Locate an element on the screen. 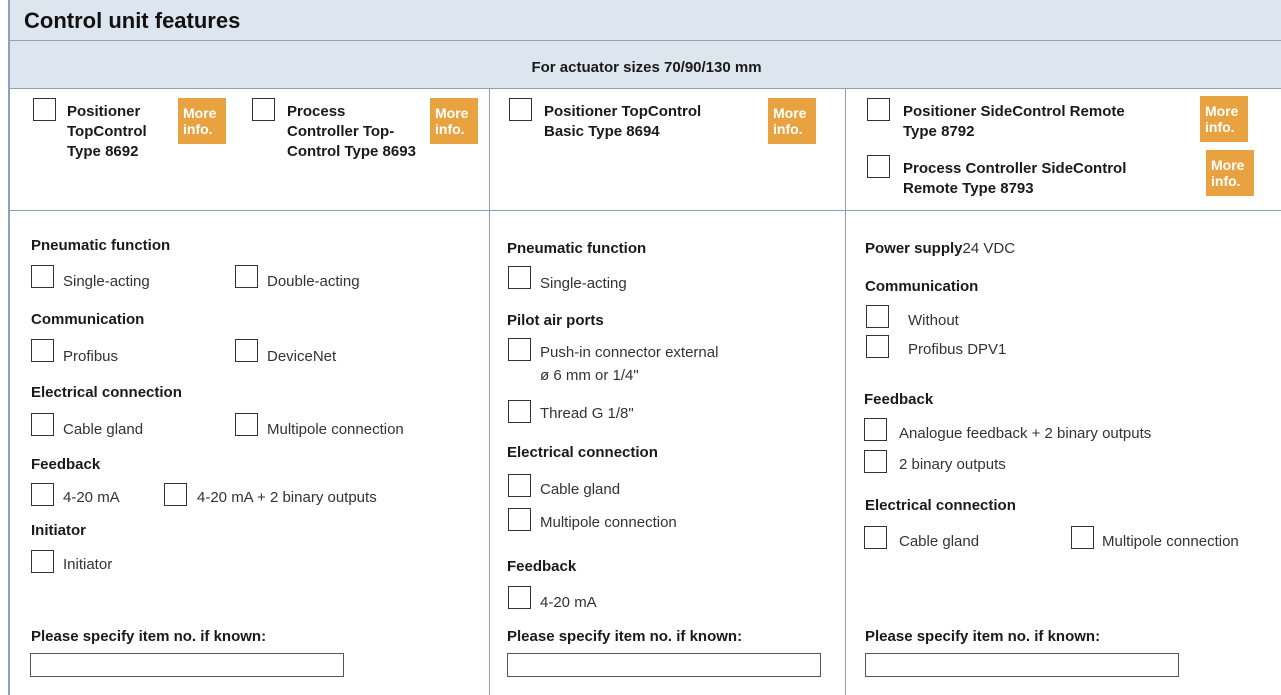  col1-initiator-checkbox is located at coordinates (42, 561).